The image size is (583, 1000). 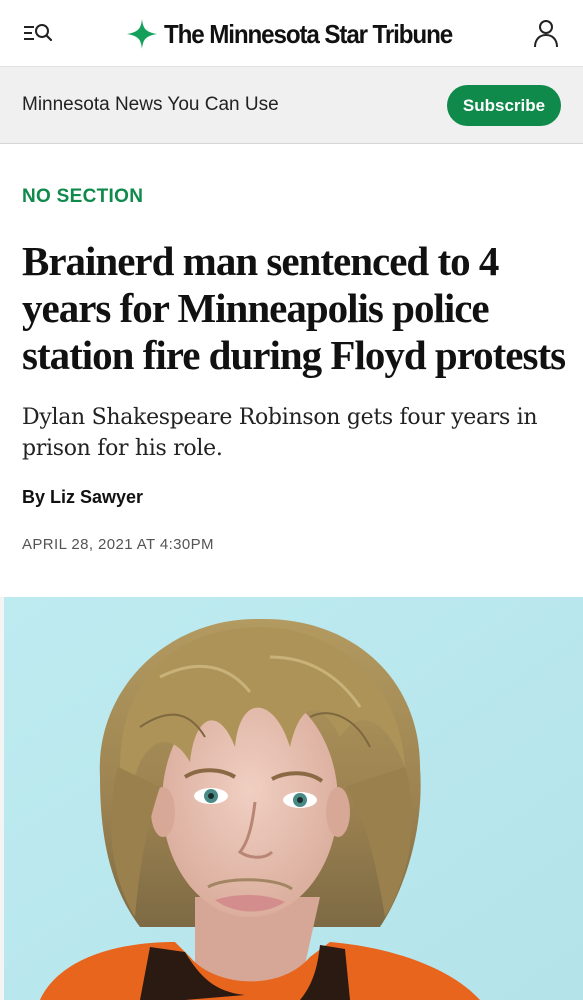 I want to click on site-header: The Minnesota Star Tribune, so click(x=291, y=33).